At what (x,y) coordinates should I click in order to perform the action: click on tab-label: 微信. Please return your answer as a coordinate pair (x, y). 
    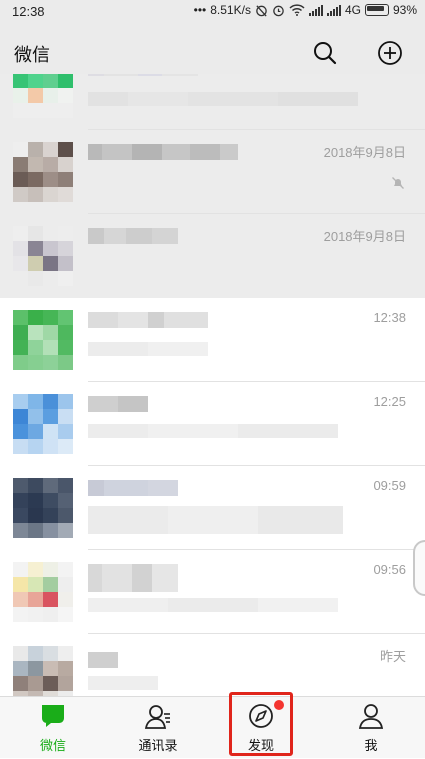
    Looking at the image, I should click on (52, 746).